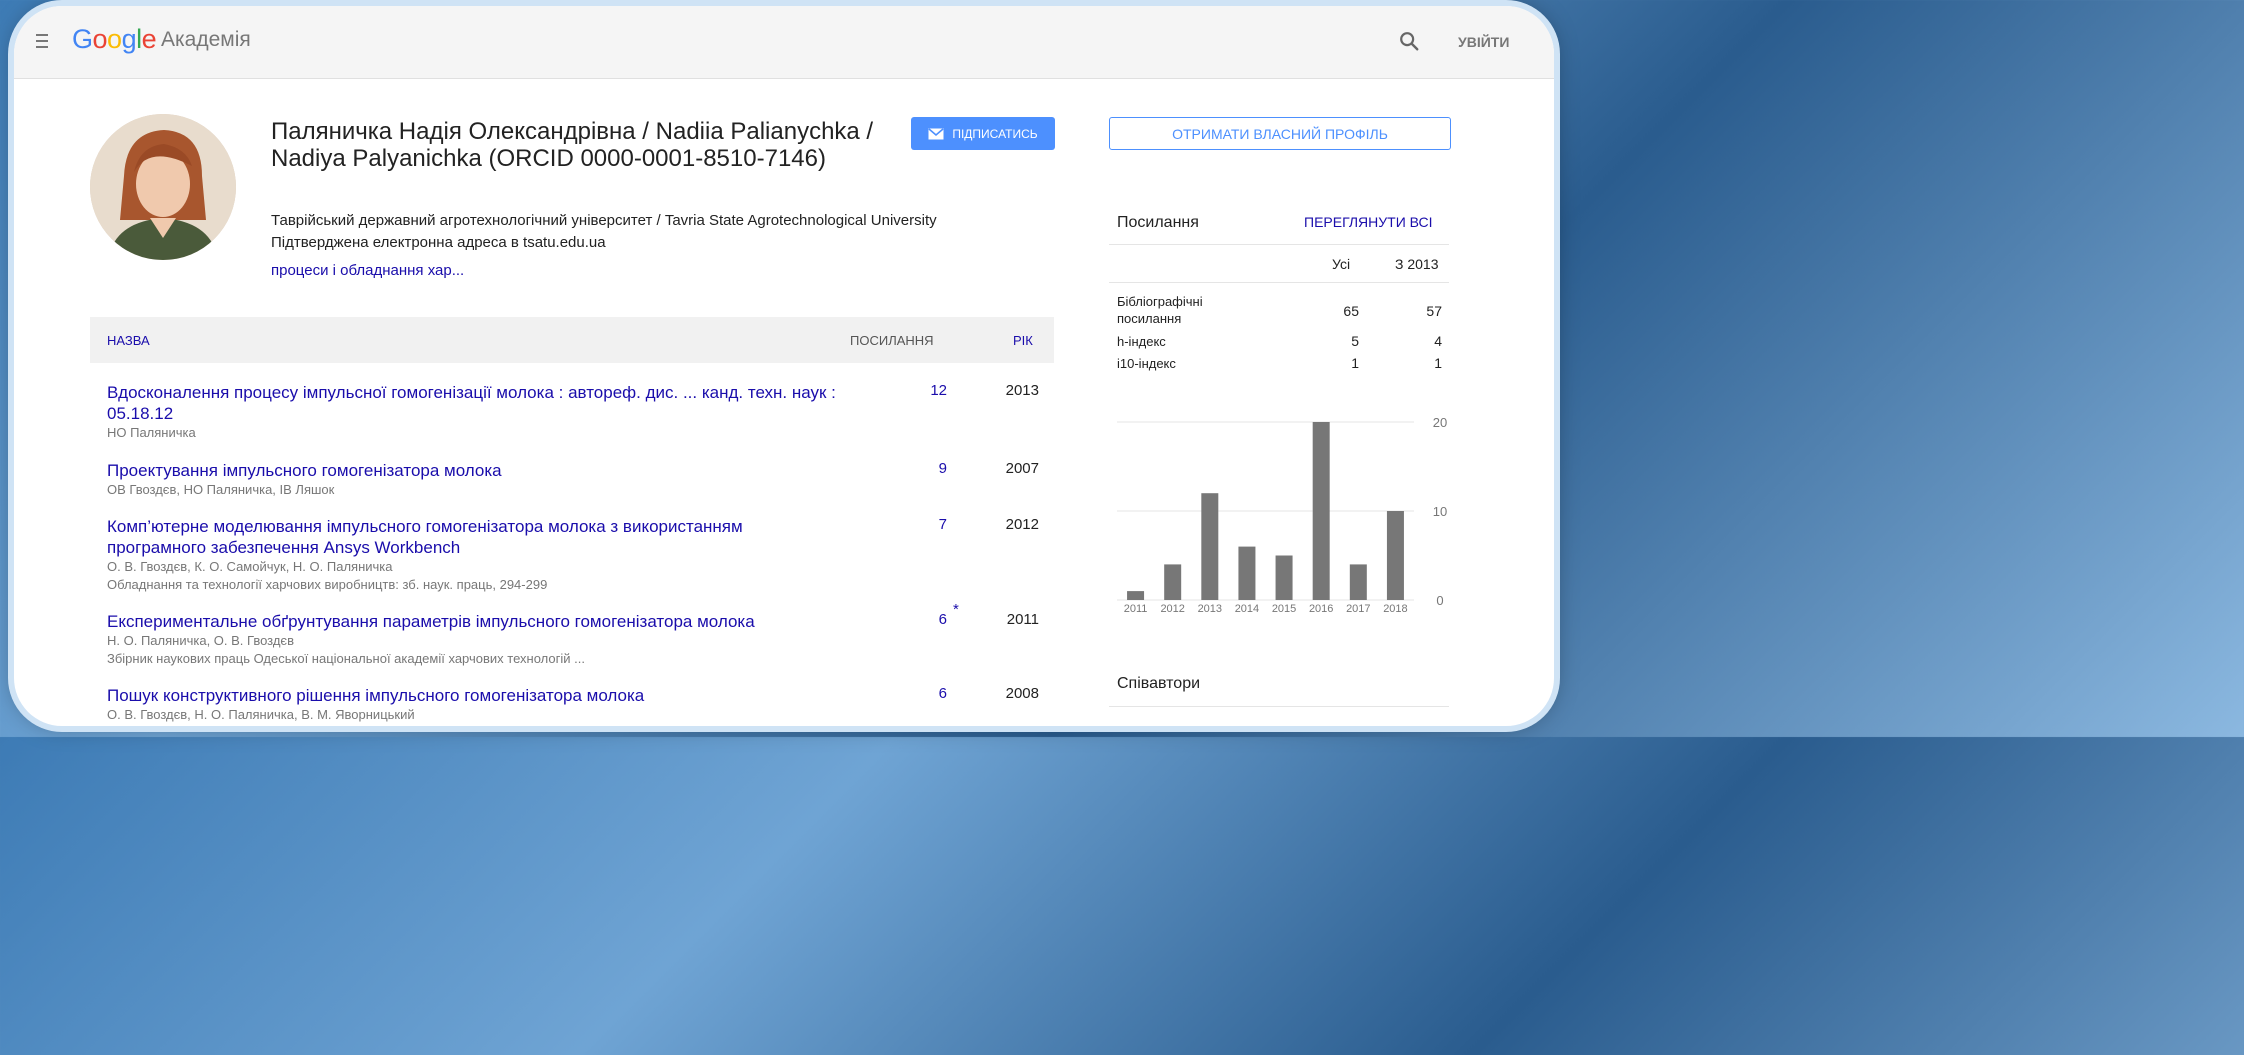  I want to click on article-authors: ОВ Гвоздєв, НО Паляничка, ІВ Ляшок, so click(221, 489).